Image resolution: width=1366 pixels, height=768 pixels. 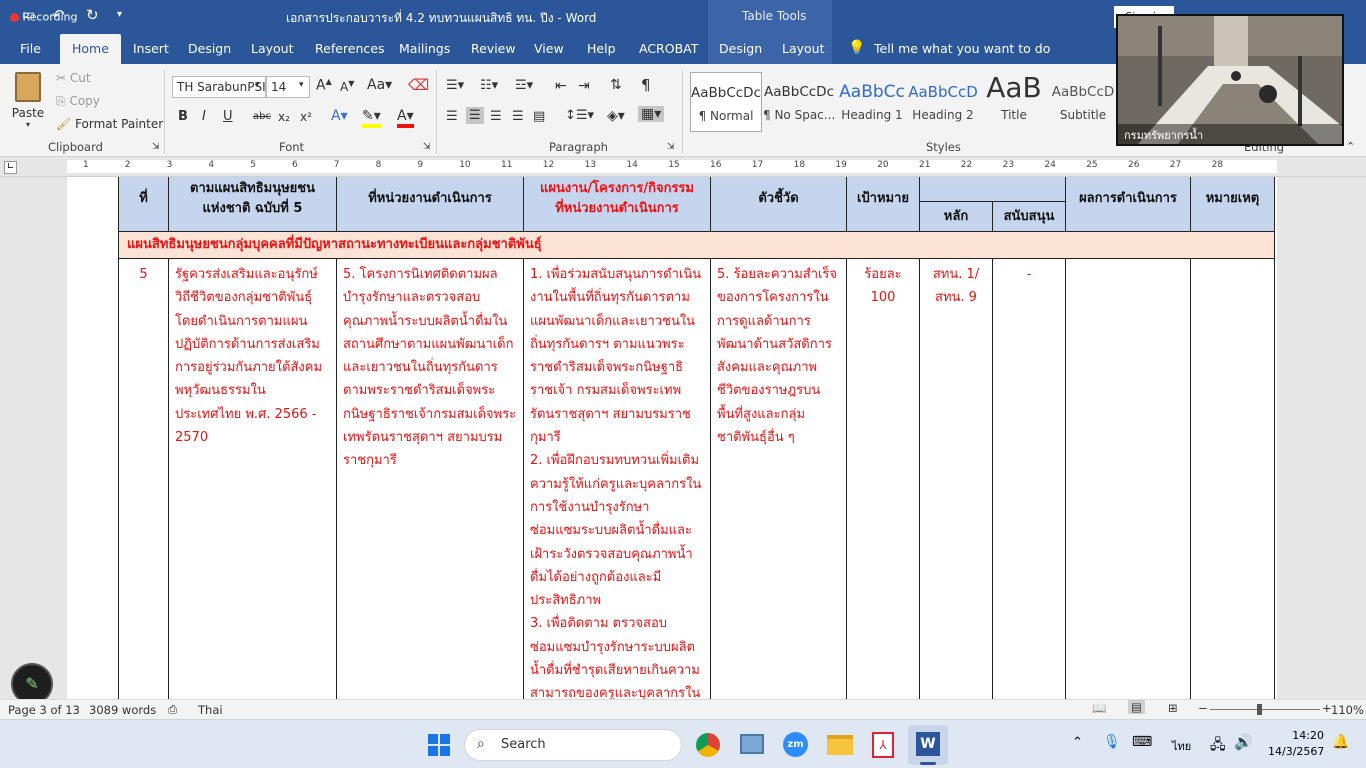 I want to click on redo-icon: ↻, so click(x=92, y=15).